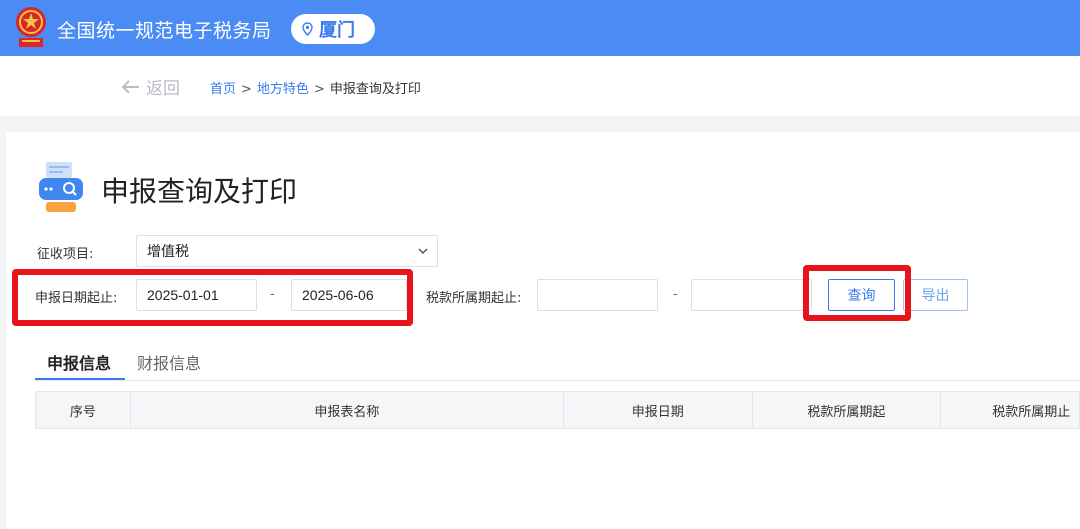 The width and height of the screenshot is (1080, 529). What do you see at coordinates (223, 89) in the screenshot?
I see `breadcrumb-home: 首页` at bounding box center [223, 89].